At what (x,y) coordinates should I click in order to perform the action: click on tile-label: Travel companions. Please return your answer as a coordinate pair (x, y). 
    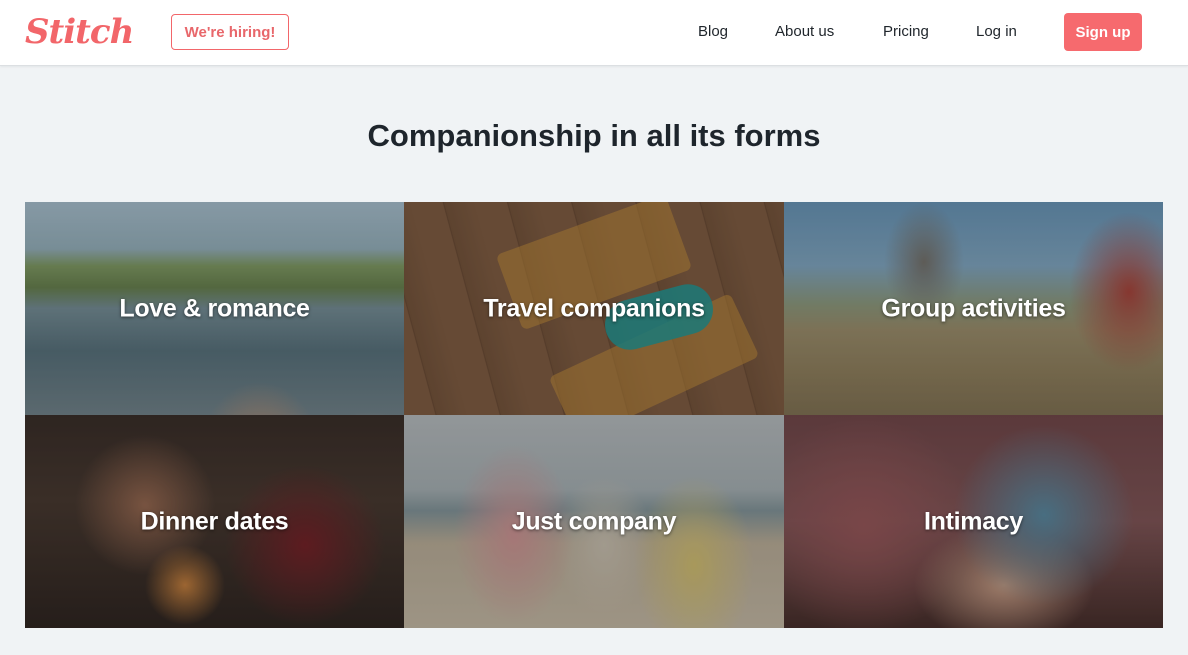
    Looking at the image, I should click on (594, 308).